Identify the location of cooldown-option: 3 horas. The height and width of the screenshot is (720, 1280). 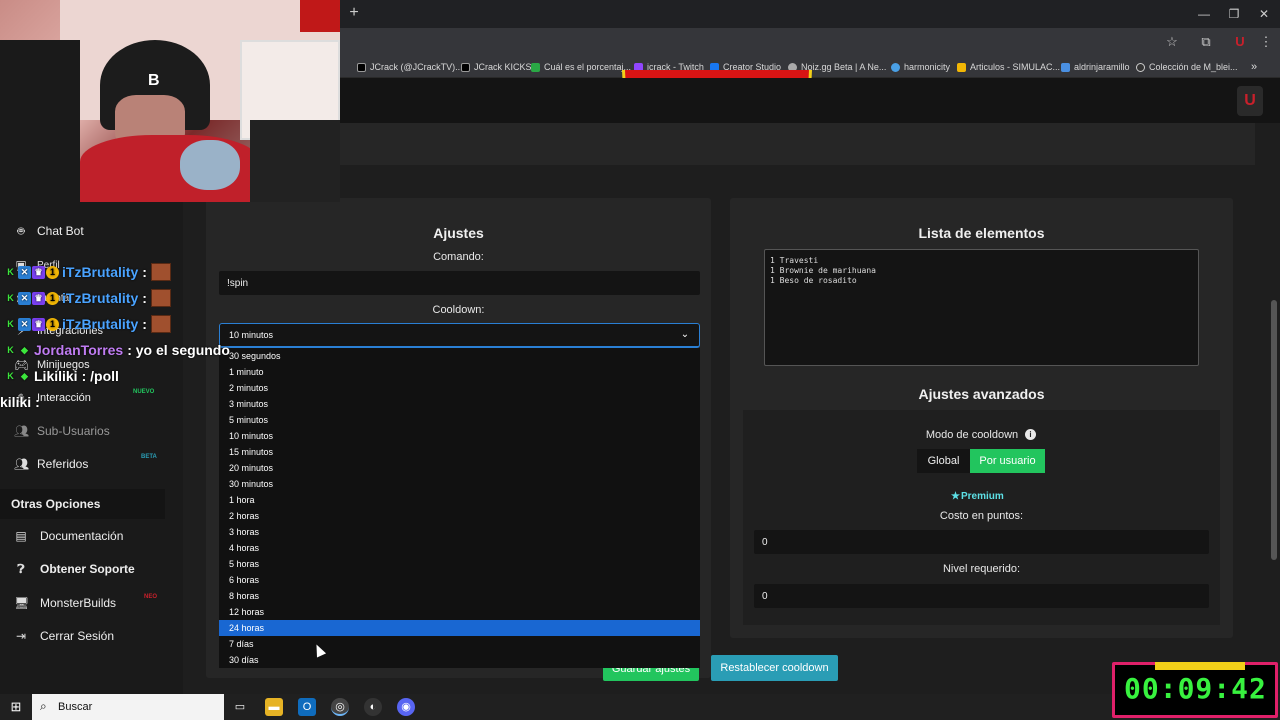
(459, 532).